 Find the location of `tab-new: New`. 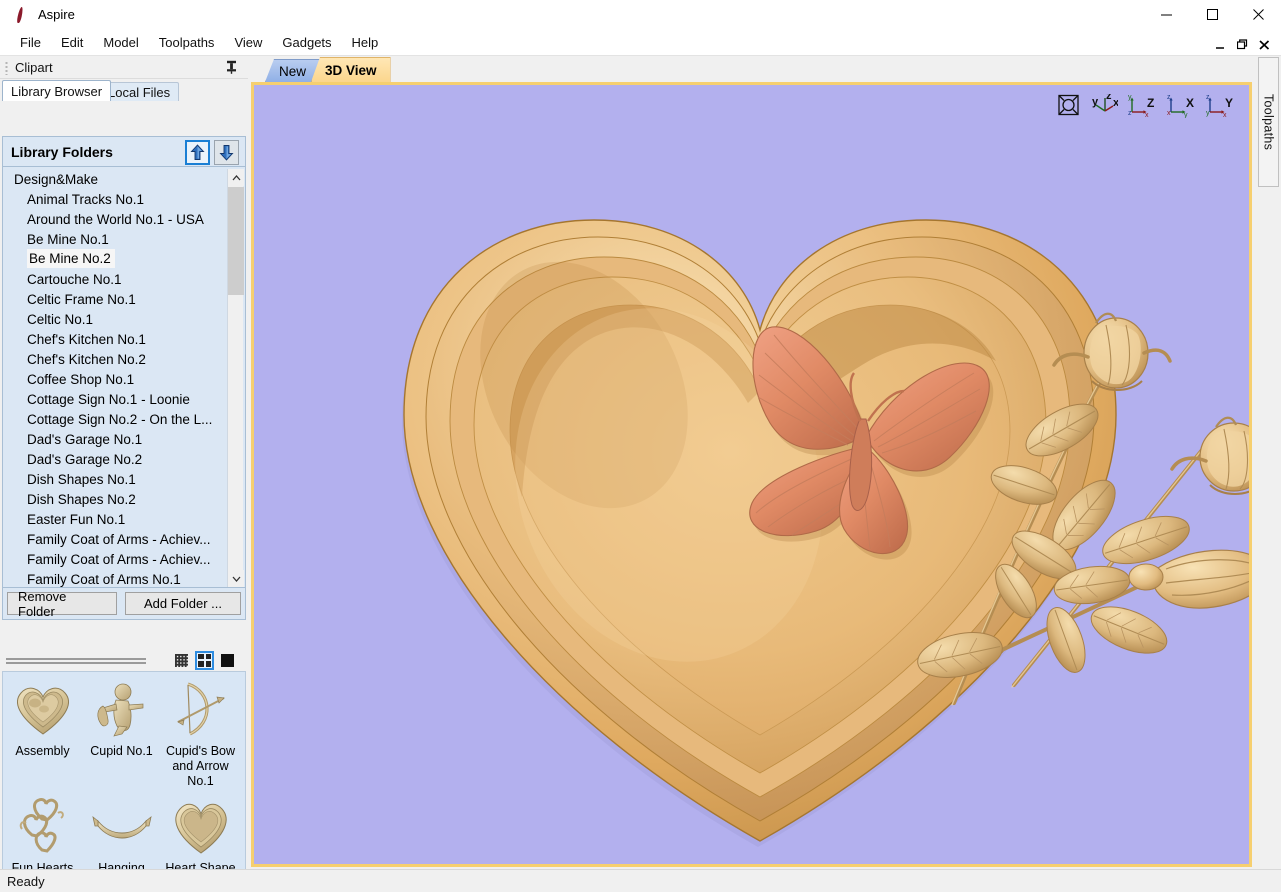

tab-new: New is located at coordinates (293, 70).